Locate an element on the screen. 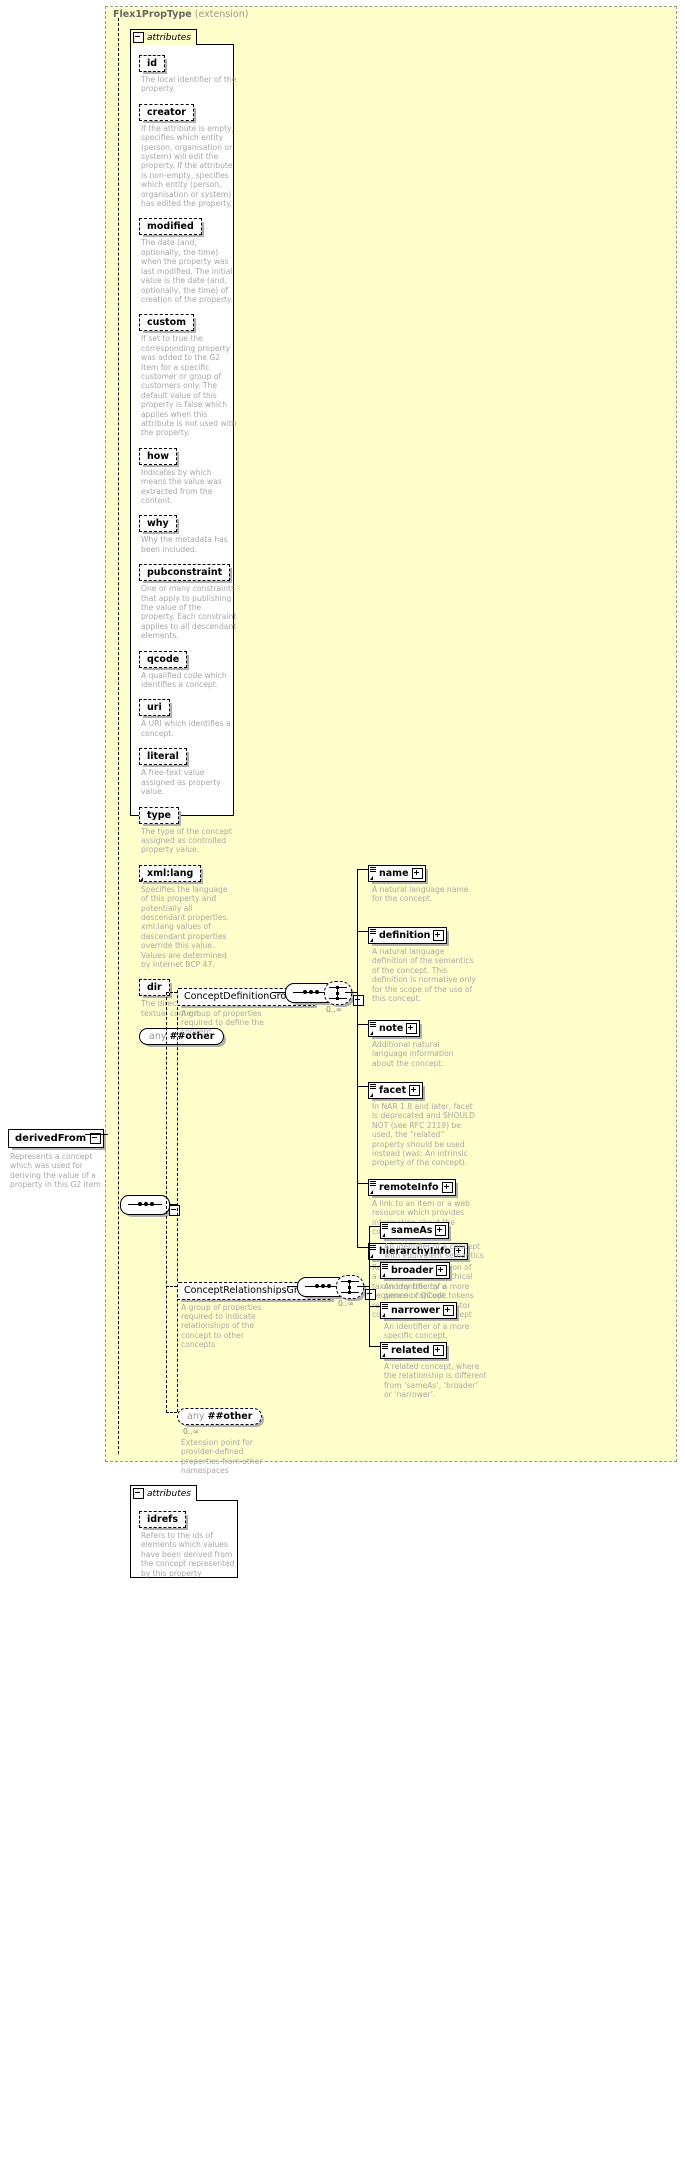  element-doc: A natural language name for the concept. is located at coordinates (420, 894).